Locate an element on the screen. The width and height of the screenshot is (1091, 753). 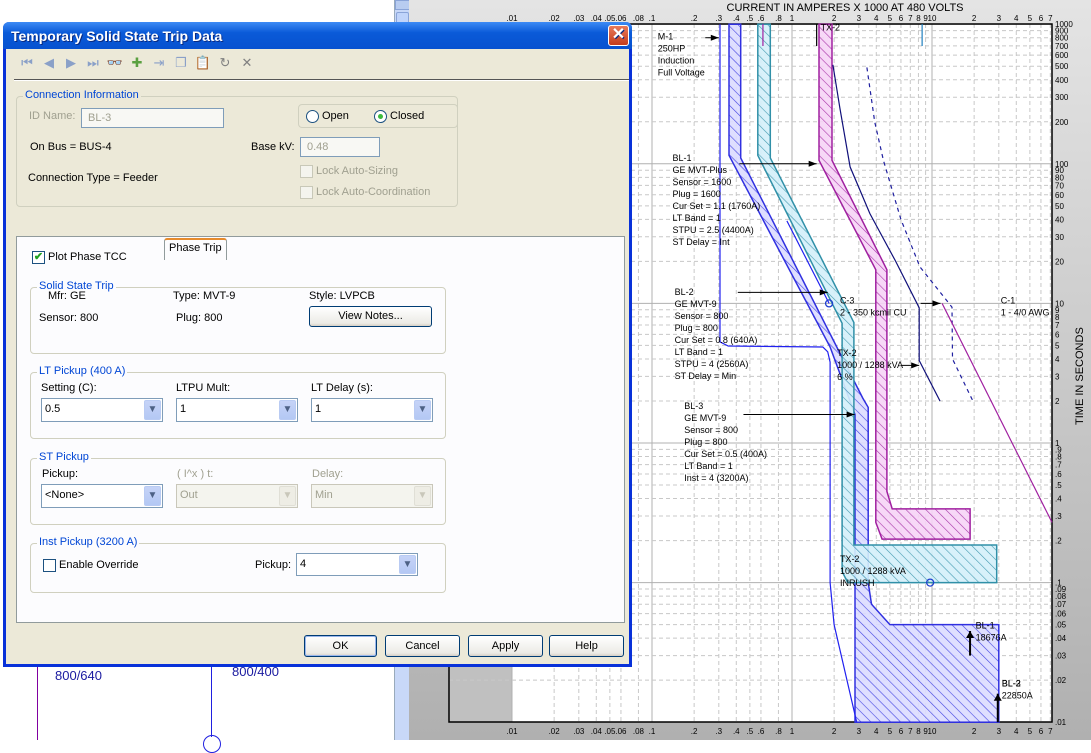
y-tick-label: 30 is located at coordinates (1059, 237).